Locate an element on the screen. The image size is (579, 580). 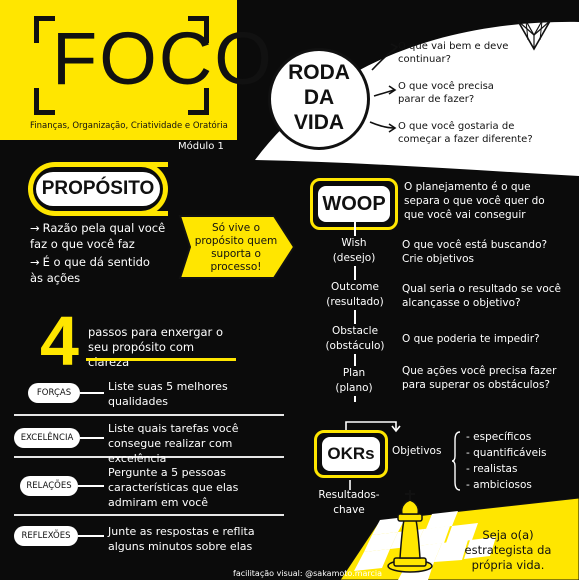
proposito-item-text: Razão pela qual você faz o que você faz is located at coordinates (98, 236).